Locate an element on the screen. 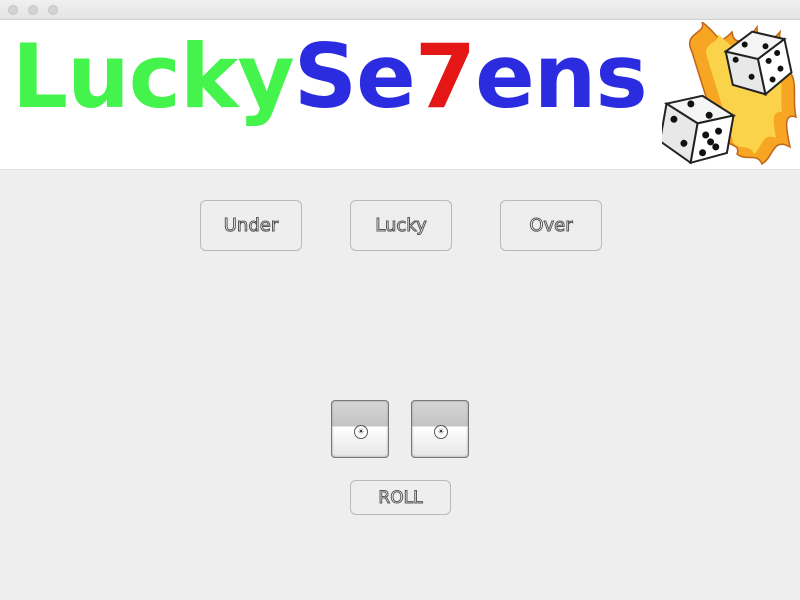 This screenshot has height=600, width=800. die-2: ☀ is located at coordinates (440, 429).